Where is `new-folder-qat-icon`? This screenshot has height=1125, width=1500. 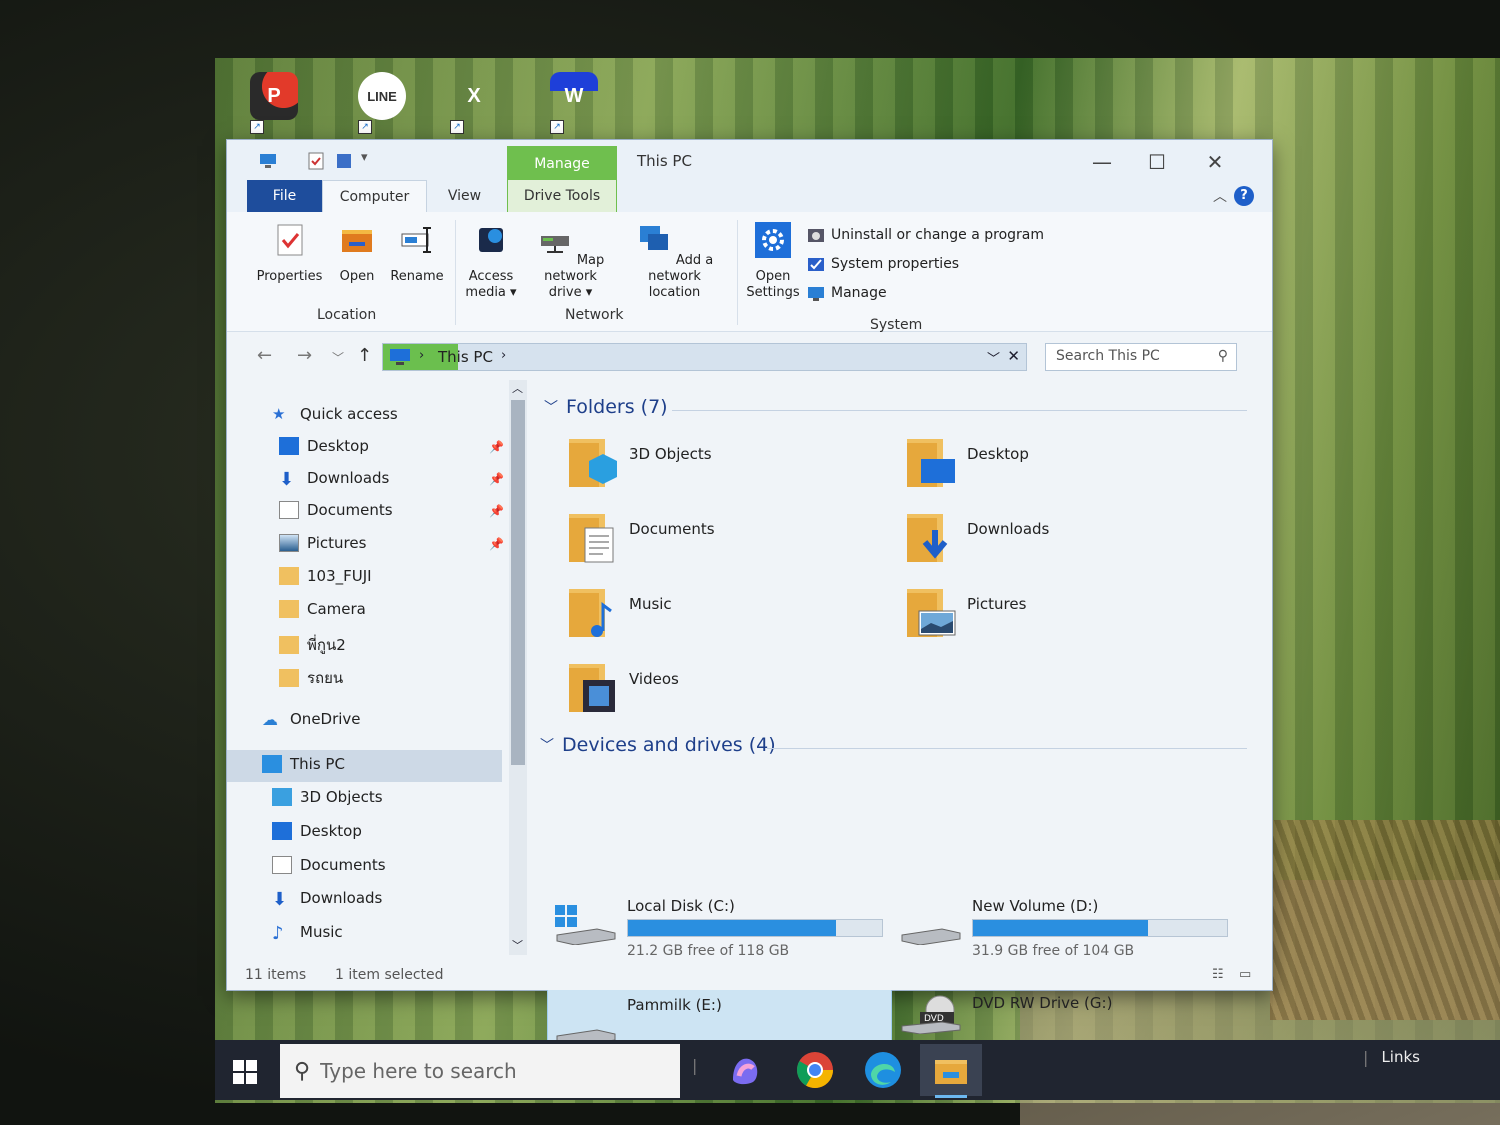
new-folder-qat-icon is located at coordinates (344, 161).